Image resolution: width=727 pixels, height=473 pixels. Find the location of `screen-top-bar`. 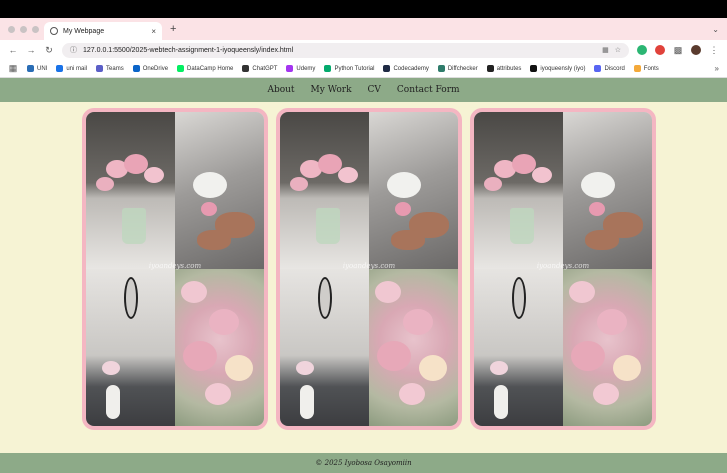

screen-top-bar is located at coordinates (363, 9).